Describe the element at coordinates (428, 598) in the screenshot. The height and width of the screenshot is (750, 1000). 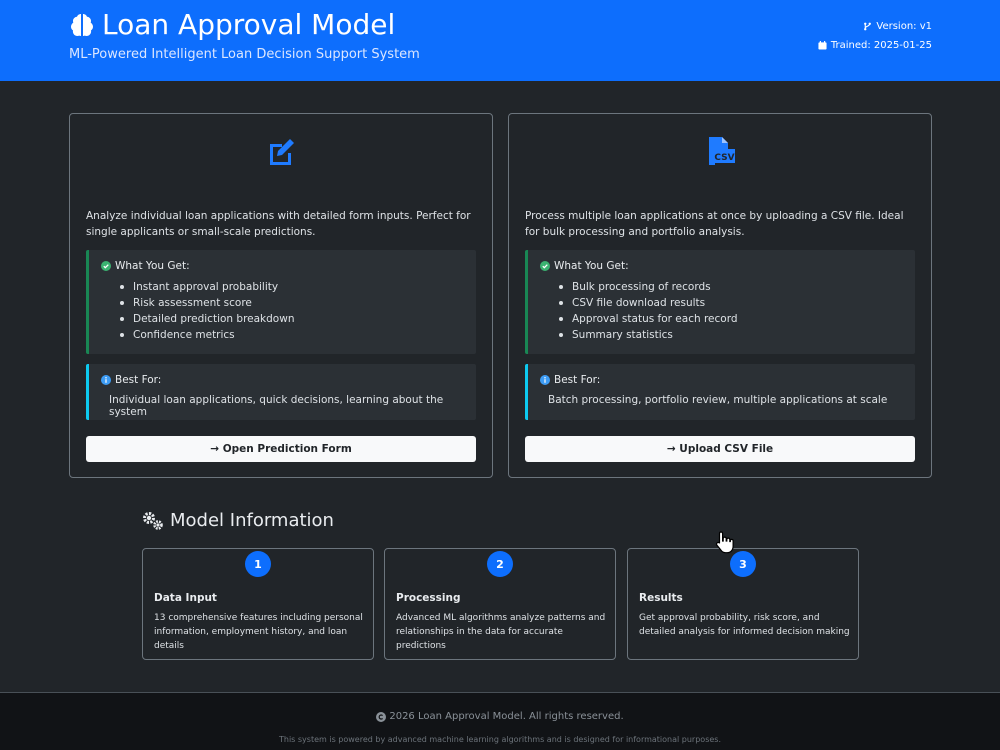
I see `step-title: Processing` at that location.